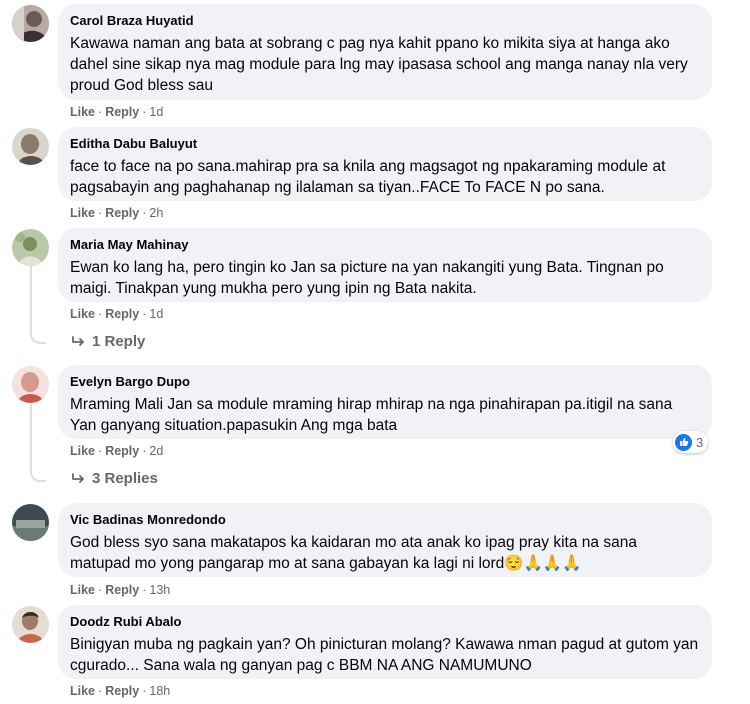 This screenshot has height=704, width=750. What do you see at coordinates (385, 143) in the screenshot?
I see `comment-author: Editha Dabu Baluyut` at bounding box center [385, 143].